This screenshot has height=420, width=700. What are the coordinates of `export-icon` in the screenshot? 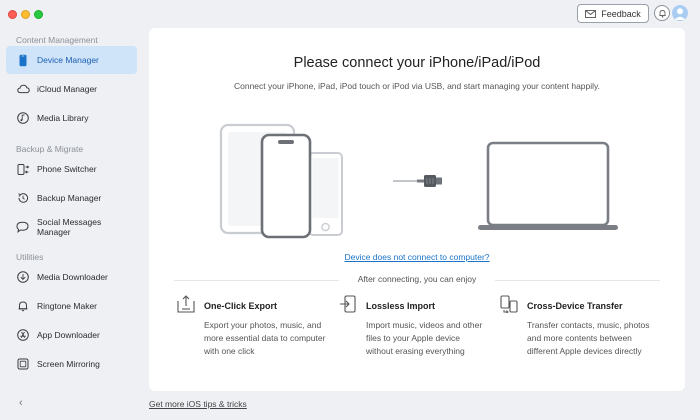 It's located at (186, 304).